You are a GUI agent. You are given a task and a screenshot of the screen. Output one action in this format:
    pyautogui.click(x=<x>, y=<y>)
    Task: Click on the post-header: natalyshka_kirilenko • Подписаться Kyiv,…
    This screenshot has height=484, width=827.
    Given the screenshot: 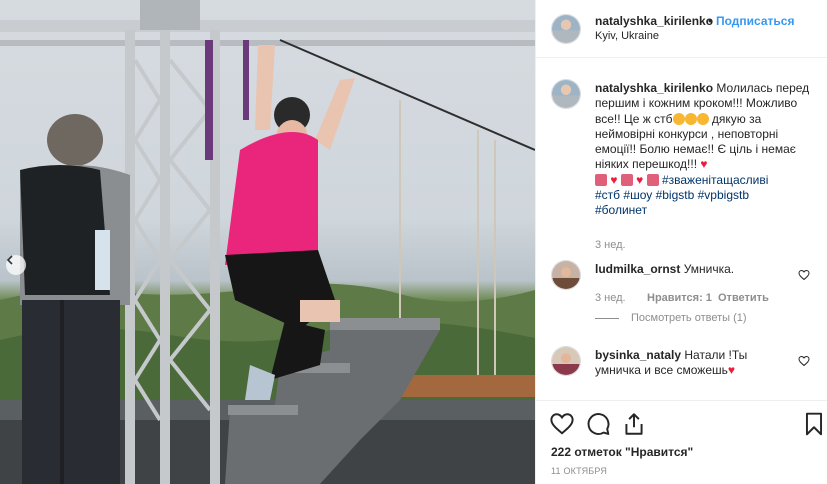 What is the action you would take?
    pyautogui.click(x=681, y=29)
    